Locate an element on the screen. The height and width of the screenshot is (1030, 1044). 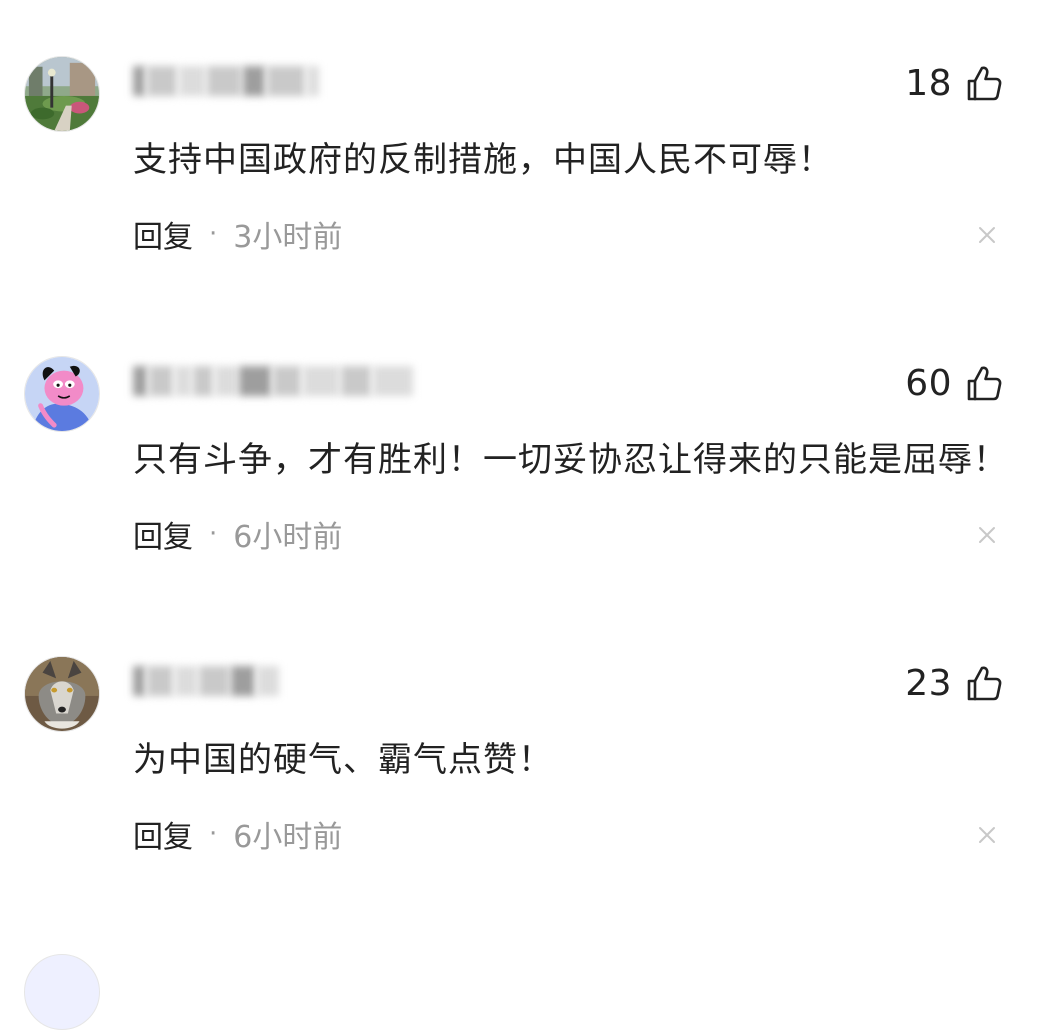
like-count: 60 is located at coordinates (928, 383).